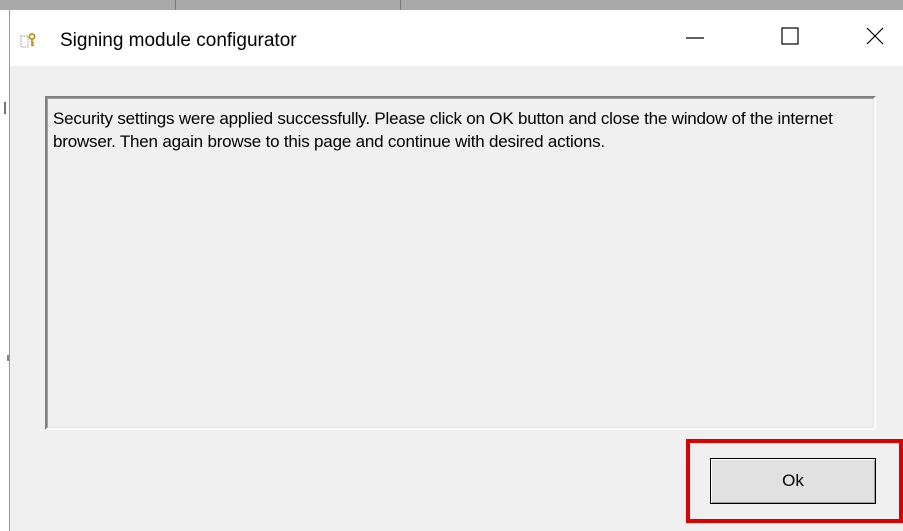  I want to click on close-button, so click(873, 38).